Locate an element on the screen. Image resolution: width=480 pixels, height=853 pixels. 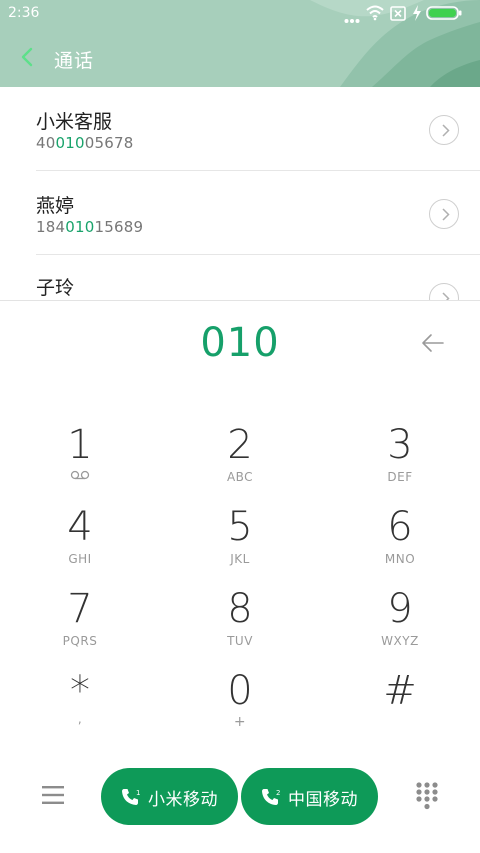
call-button-sim2: 2 中国移动 is located at coordinates (309, 796).